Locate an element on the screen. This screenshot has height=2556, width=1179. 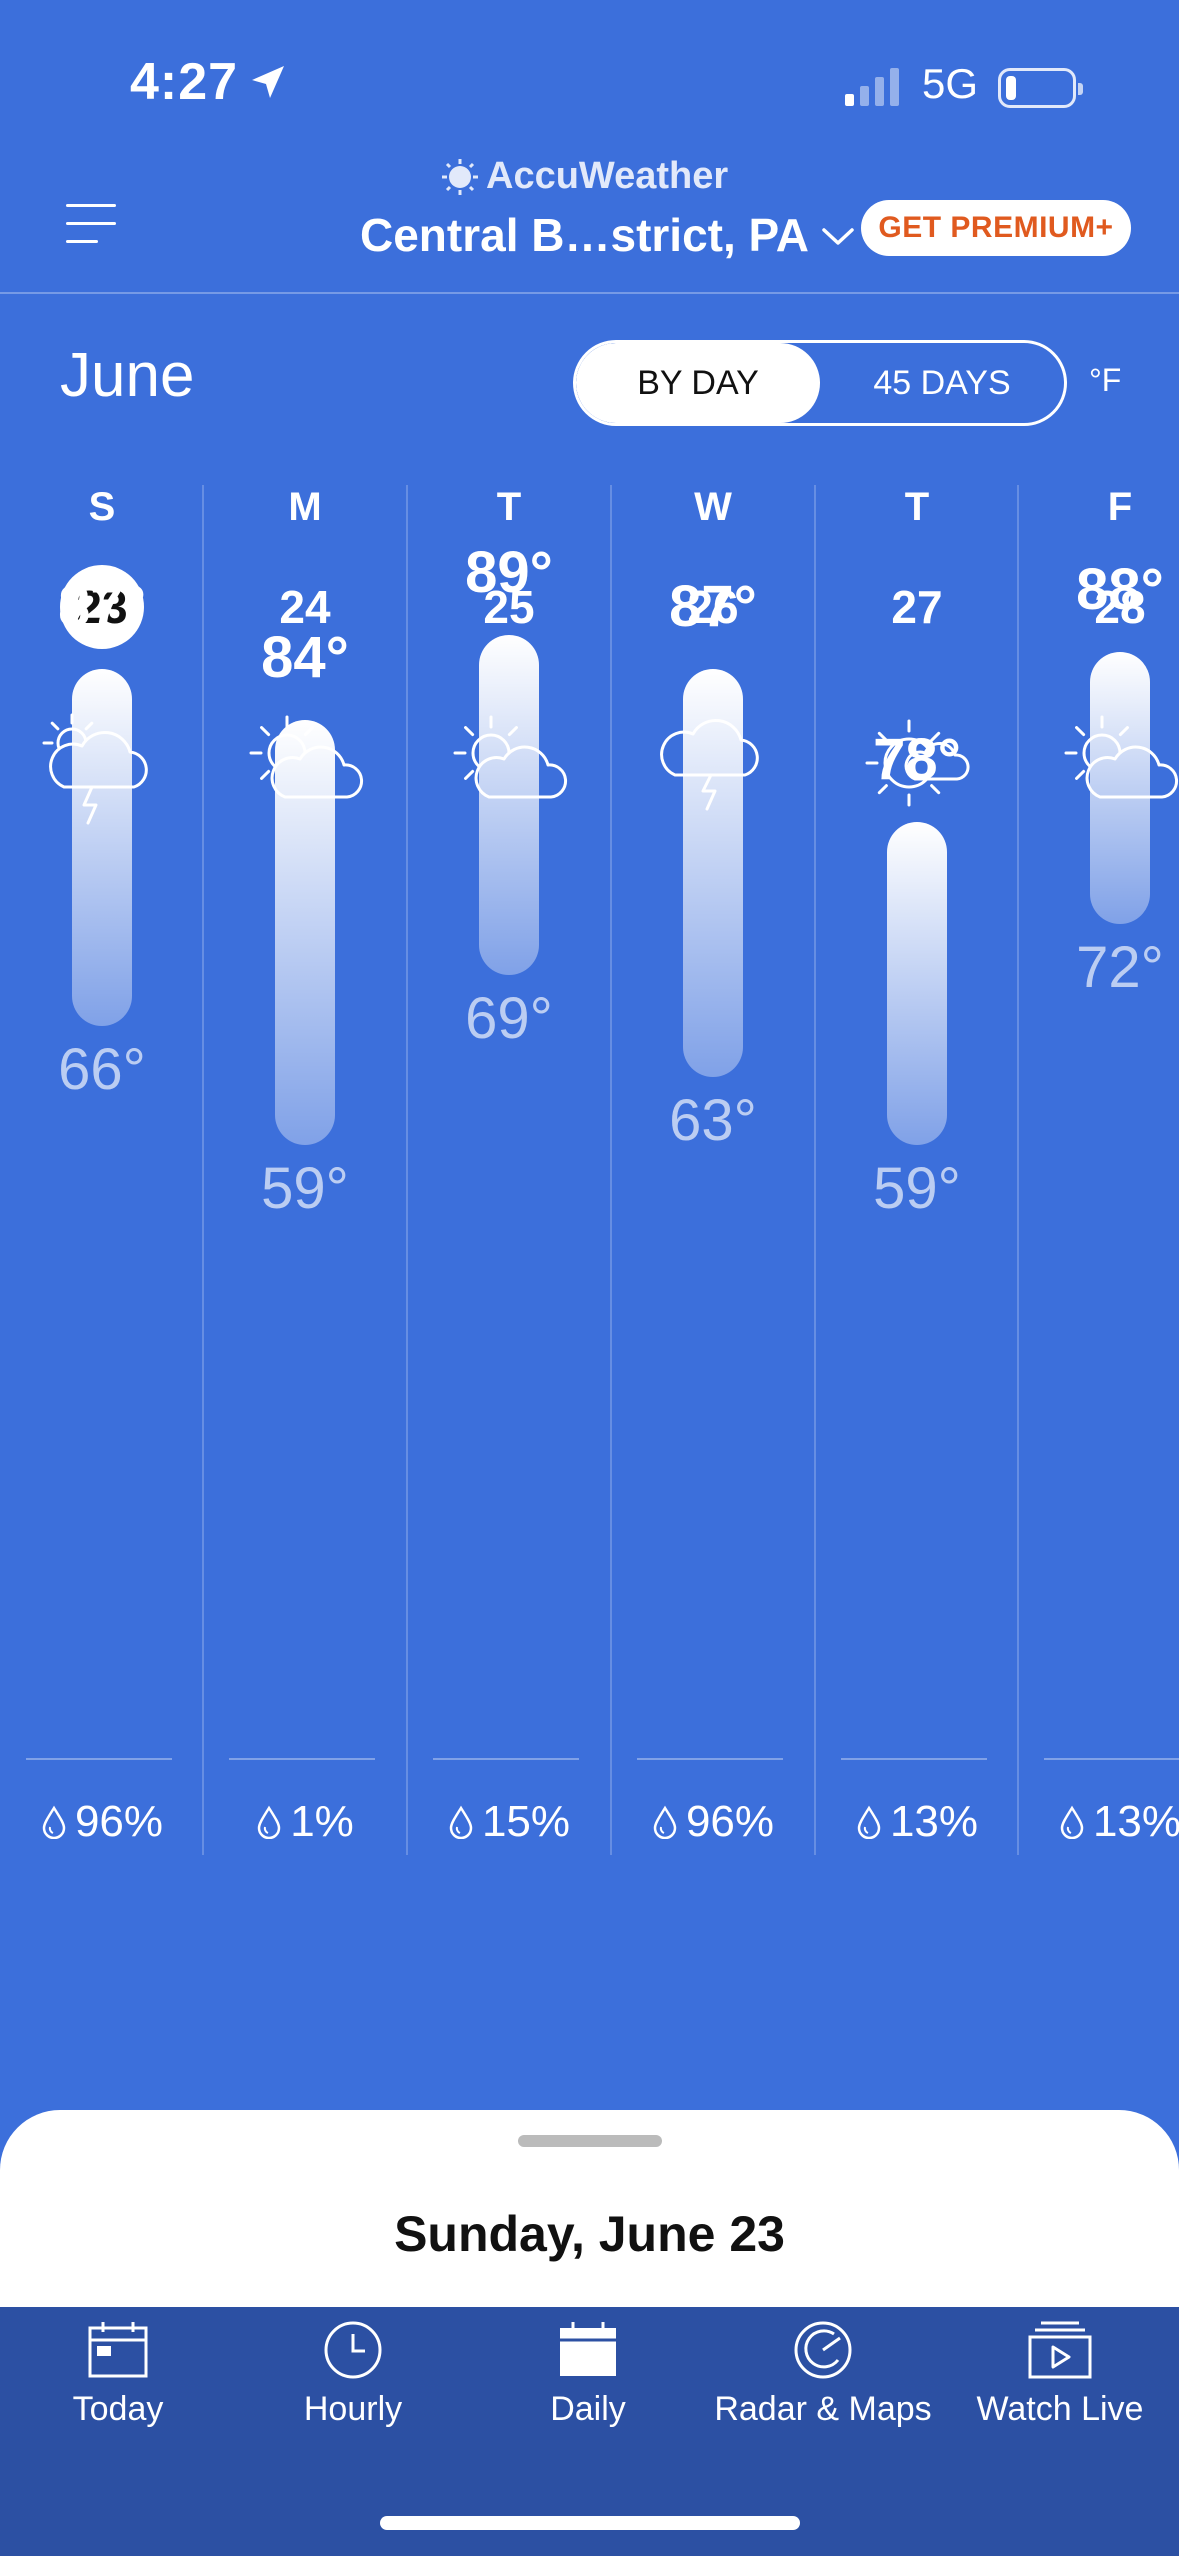
tab-hourly: Hourly is located at coordinates (353, 2374).